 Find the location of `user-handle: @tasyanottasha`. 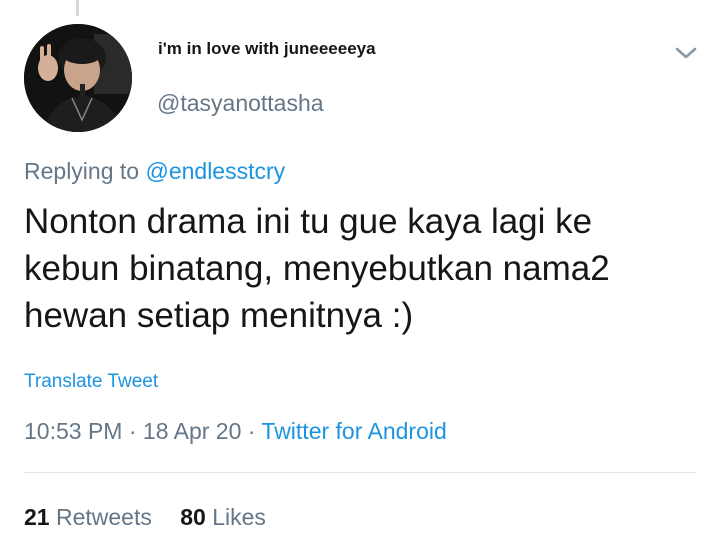

user-handle: @tasyanottasha is located at coordinates (240, 103).